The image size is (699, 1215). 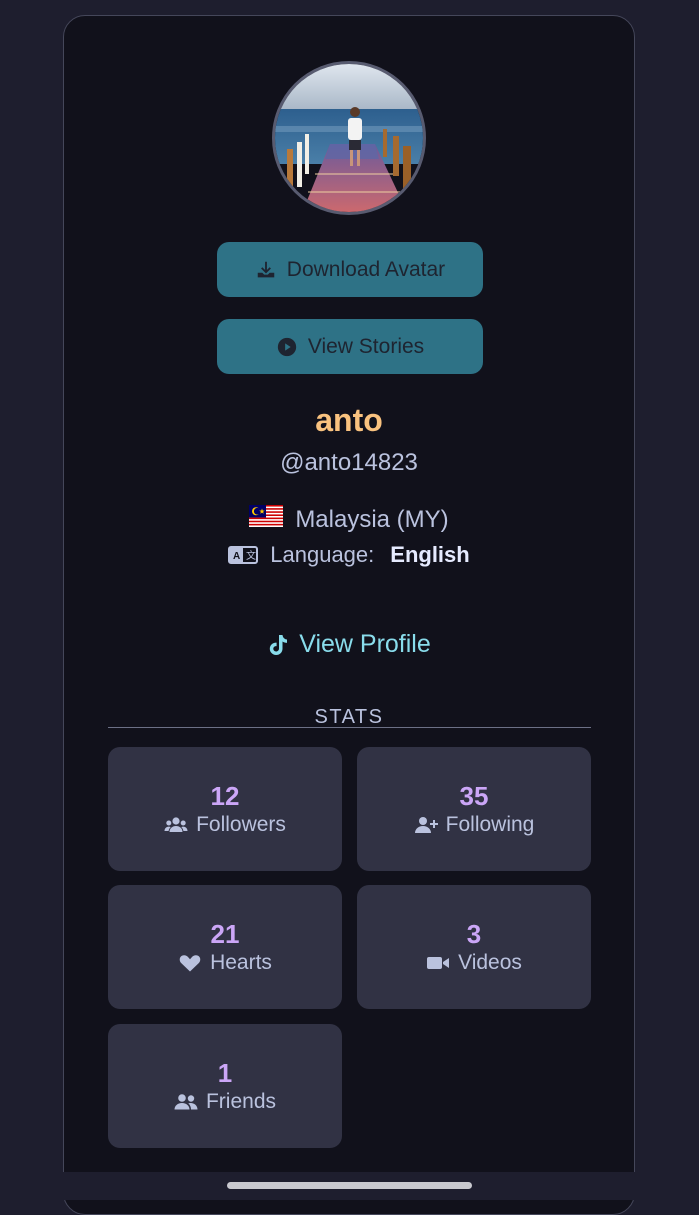 What do you see at coordinates (349, 727) in the screenshot?
I see `stats-divider` at bounding box center [349, 727].